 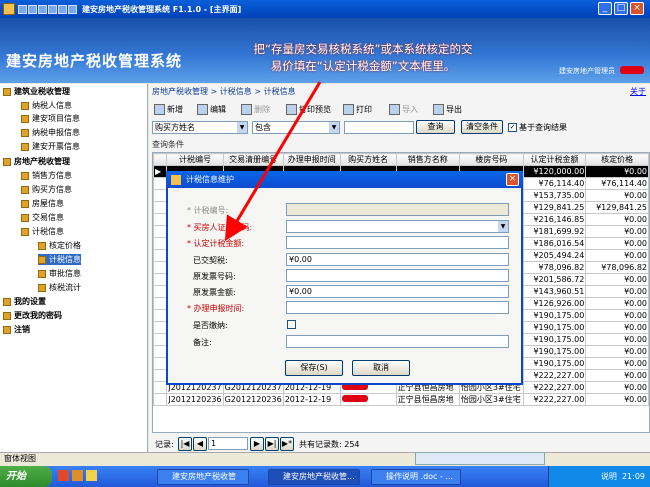 I want to click on delete-button: 删除, so click(x=255, y=109).